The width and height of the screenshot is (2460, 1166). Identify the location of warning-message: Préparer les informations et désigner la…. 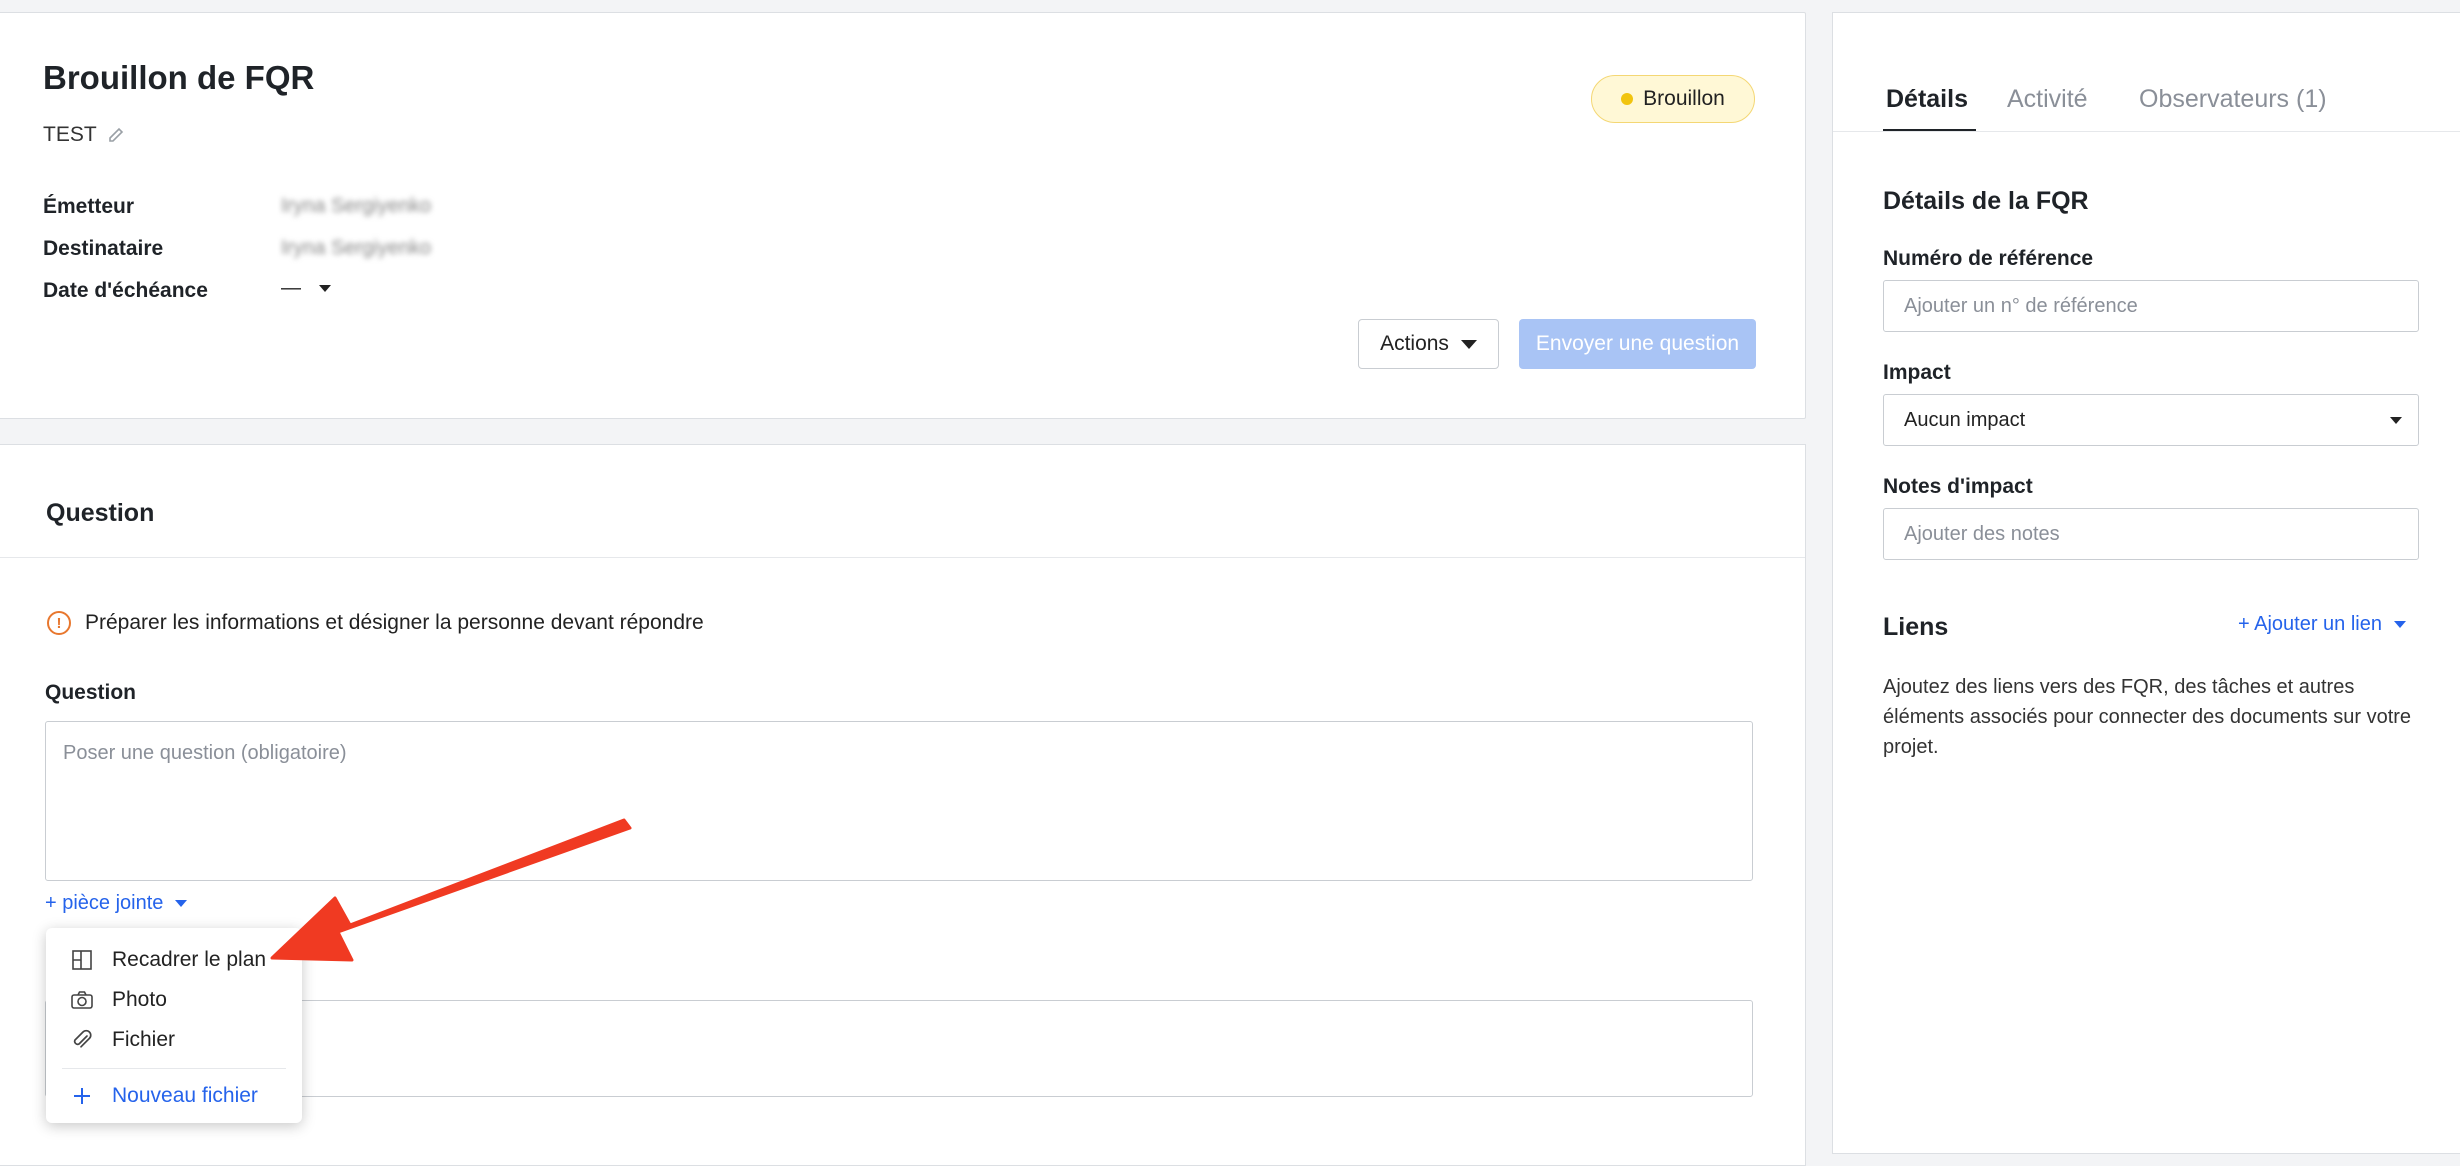
(394, 622).